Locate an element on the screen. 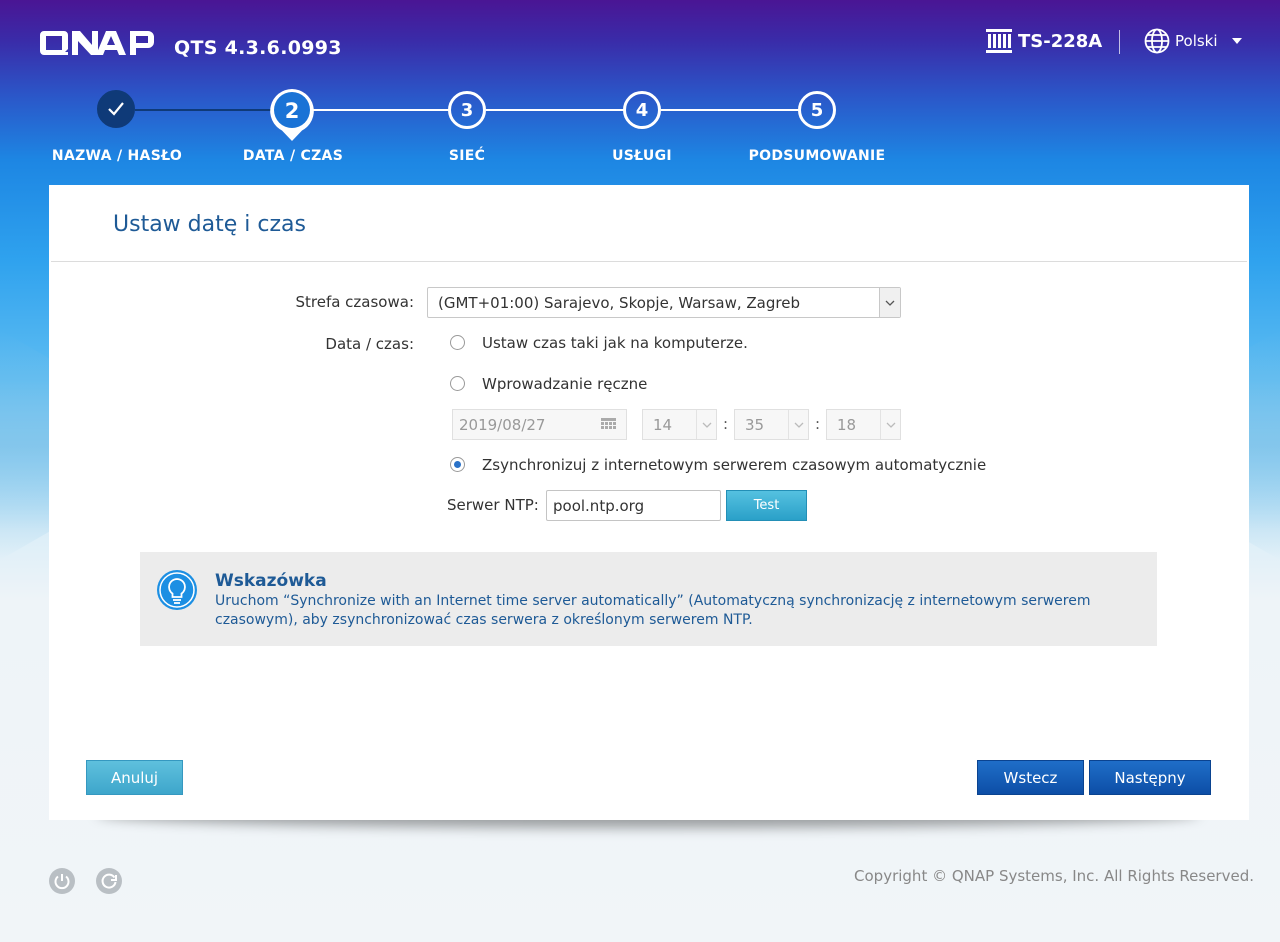 The height and width of the screenshot is (942, 1280). test-button: Test is located at coordinates (766, 505).